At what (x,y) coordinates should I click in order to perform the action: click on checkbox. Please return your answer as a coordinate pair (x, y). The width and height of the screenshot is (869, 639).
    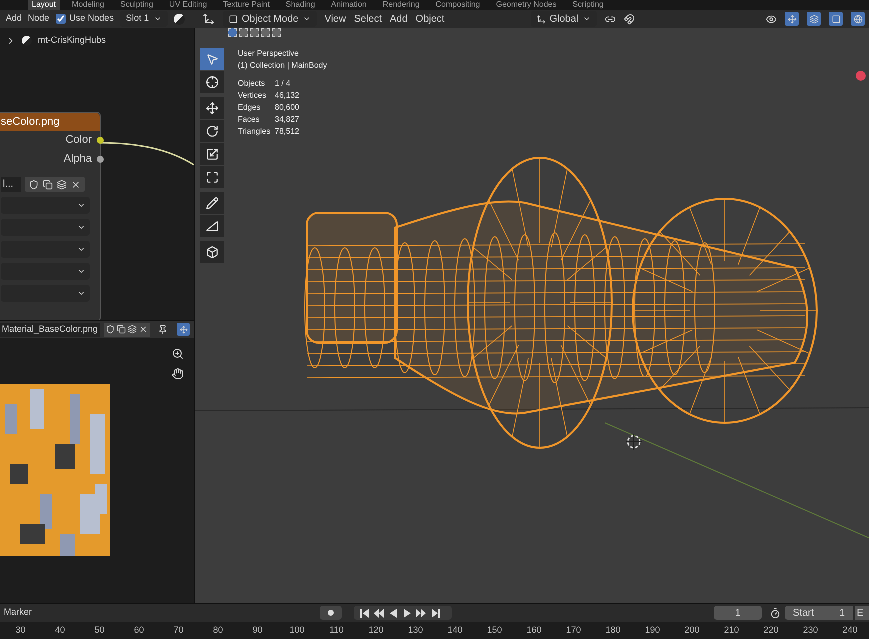
    Looking at the image, I should click on (61, 19).